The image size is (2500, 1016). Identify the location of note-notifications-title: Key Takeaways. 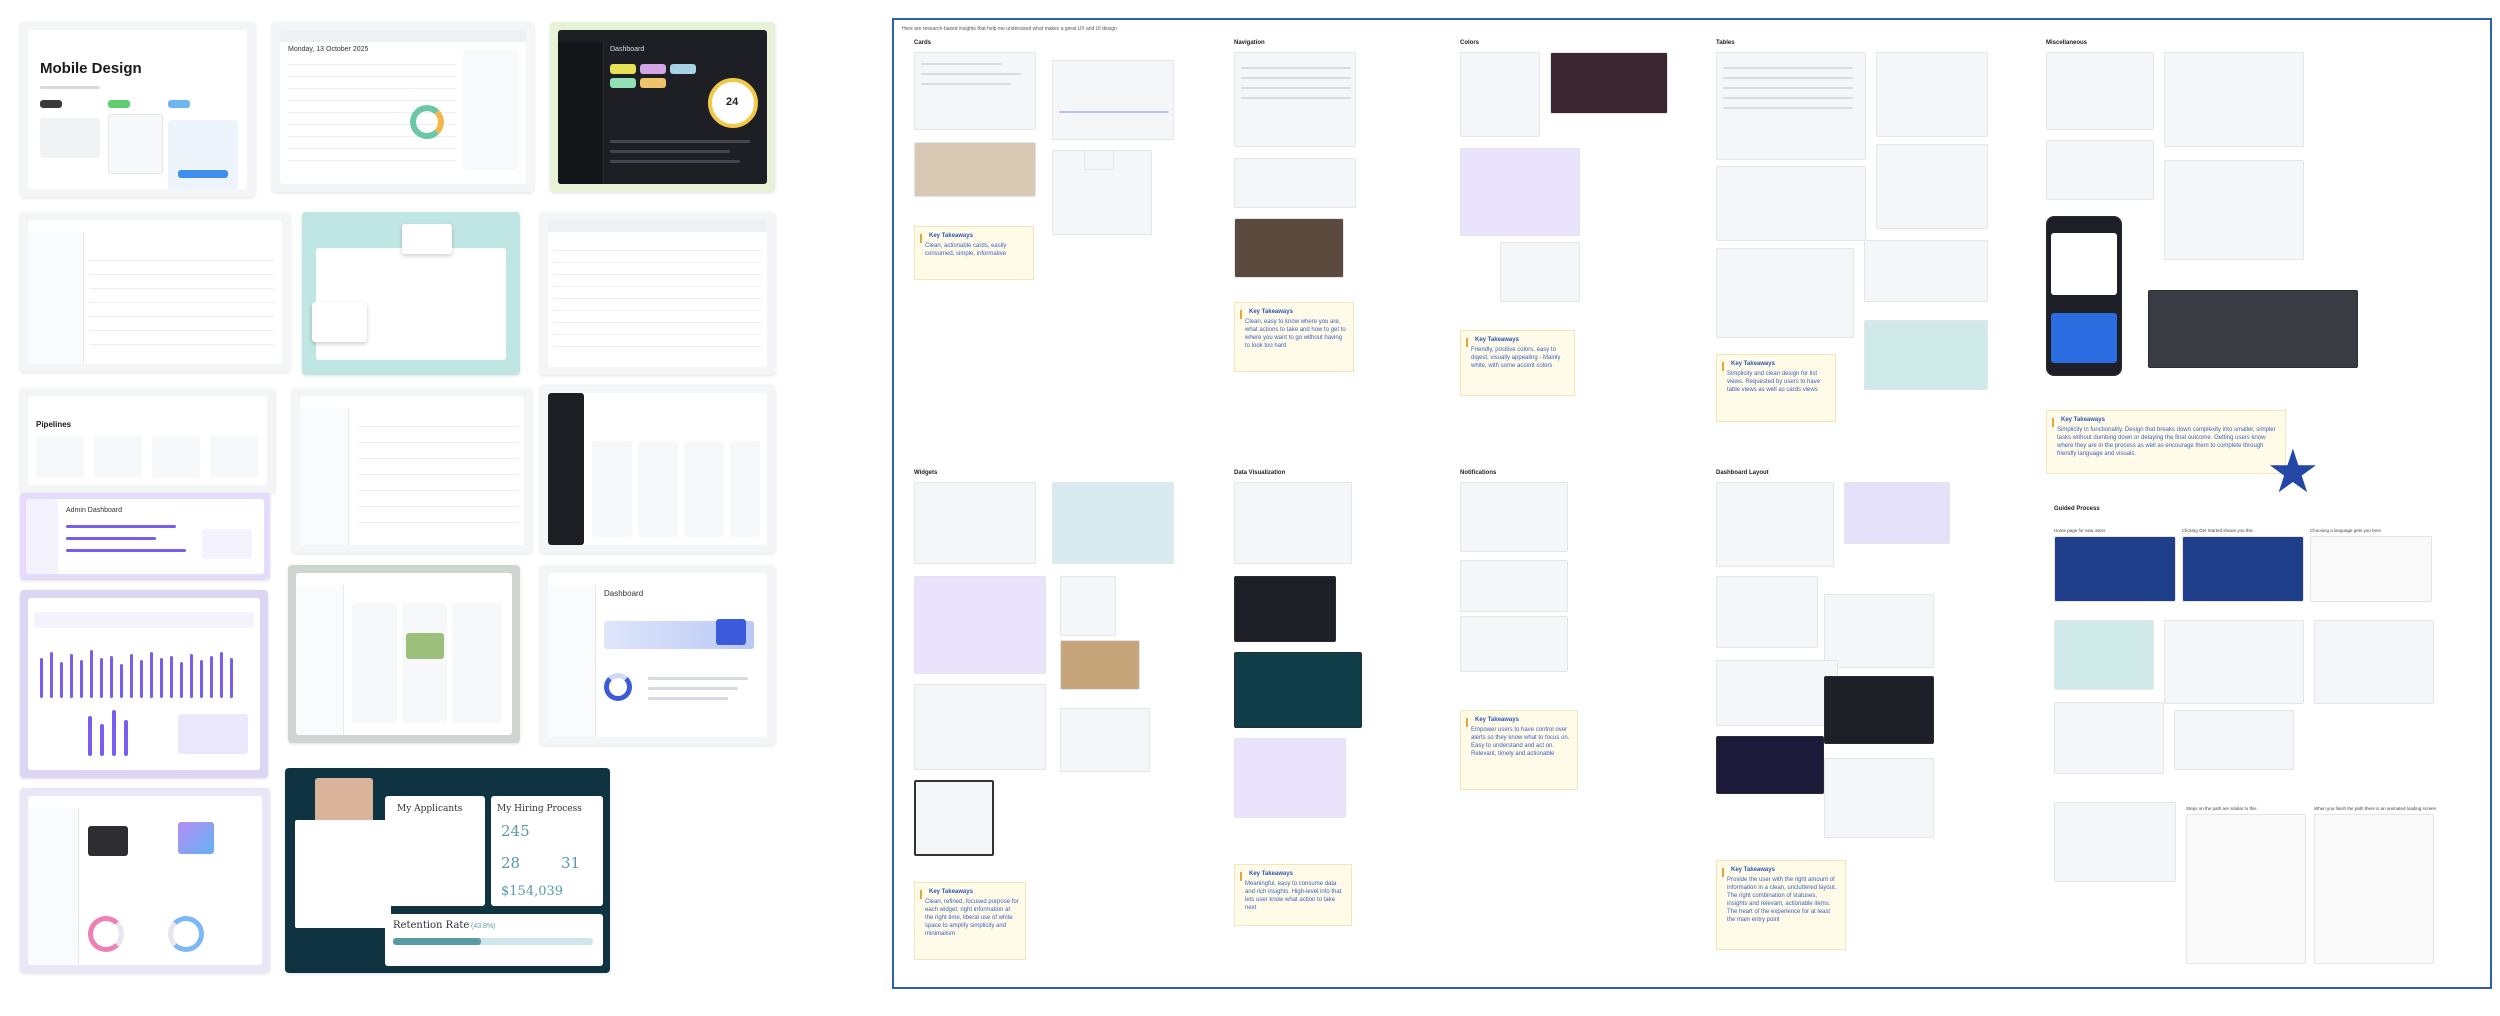
(1497, 720).